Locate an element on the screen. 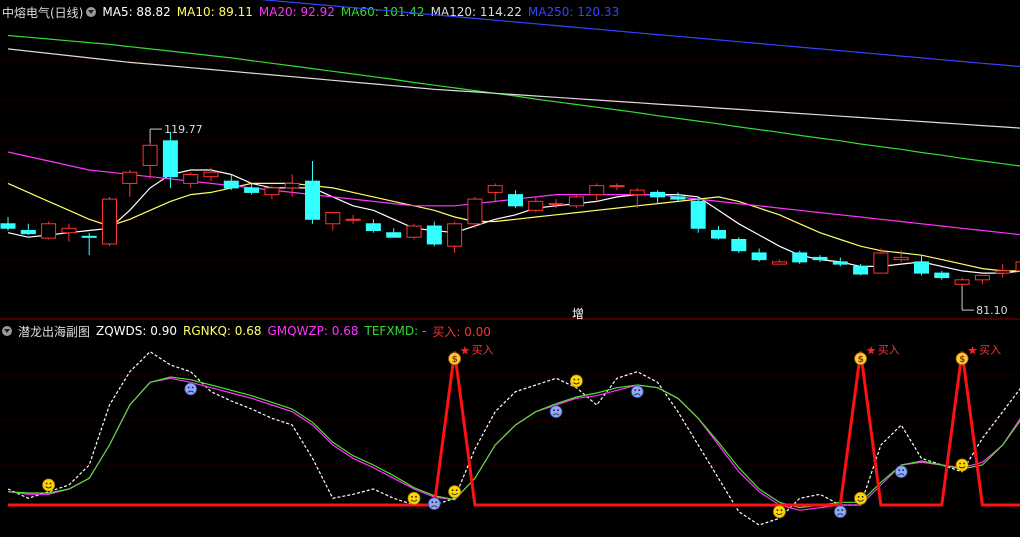 This screenshot has height=537, width=1020. ma-line-ma120 is located at coordinates (513, 88).